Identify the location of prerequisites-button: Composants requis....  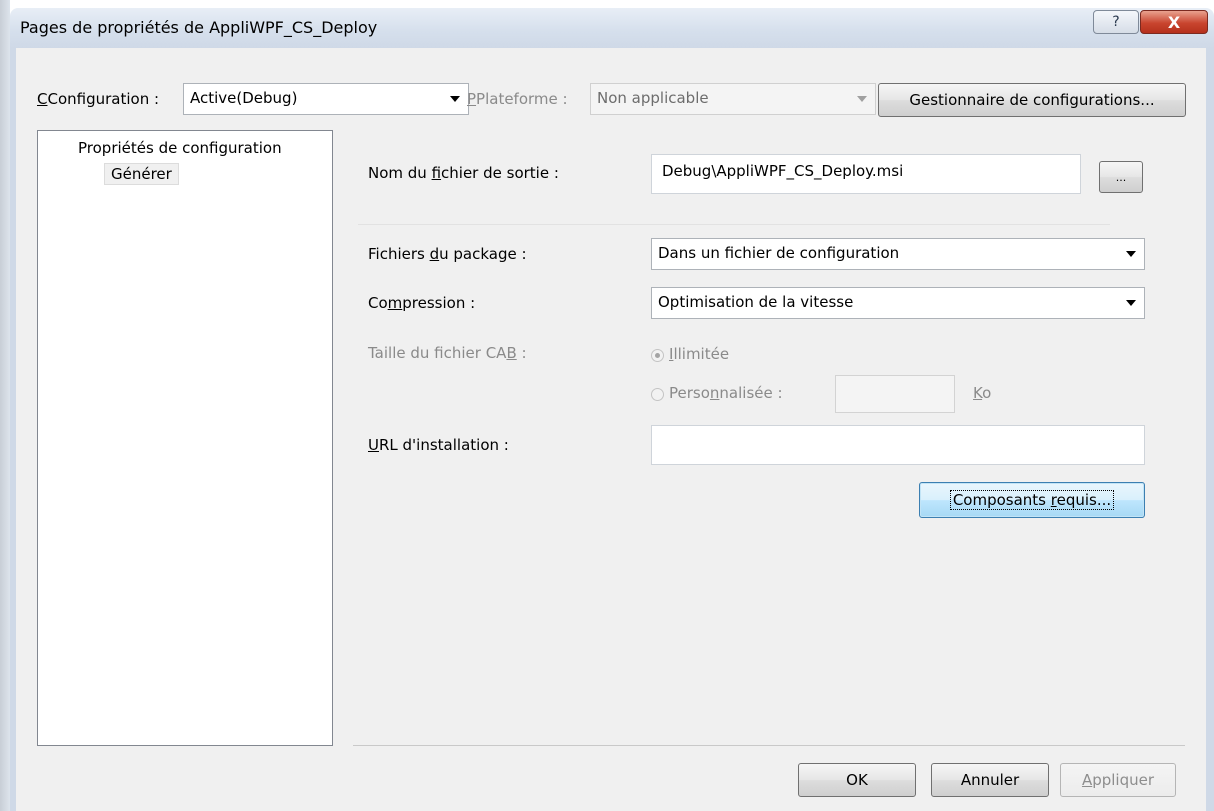
(1032, 500).